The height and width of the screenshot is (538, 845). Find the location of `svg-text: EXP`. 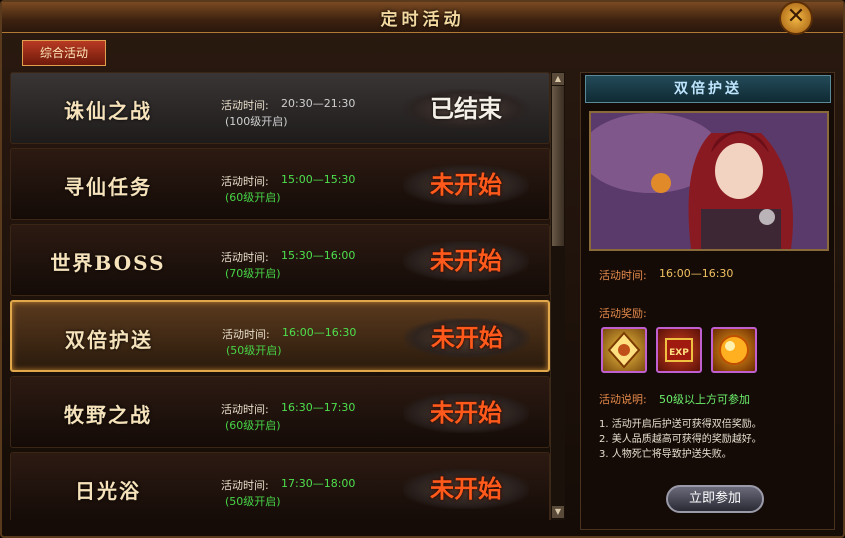

svg-text: EXP is located at coordinates (679, 353).